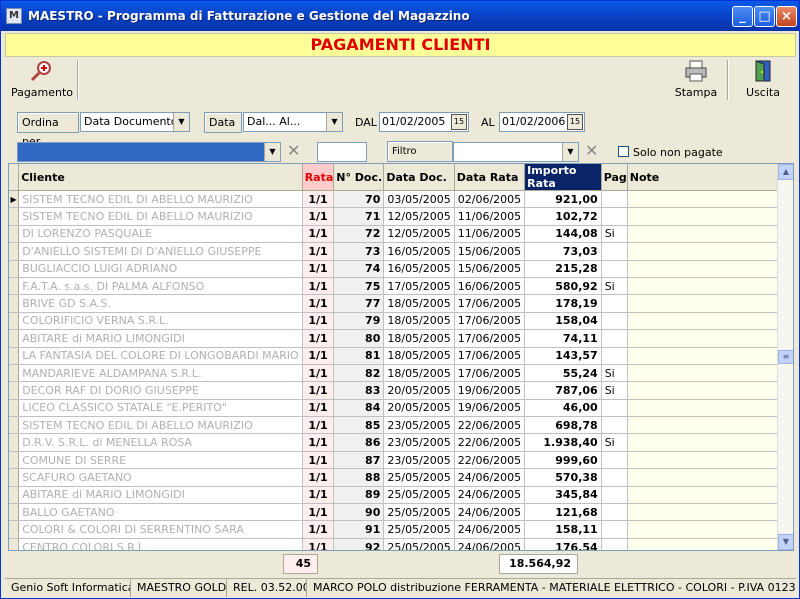 The width and height of the screenshot is (800, 599). Describe the element at coordinates (160, 477) in the screenshot. I see `cell-cliente: SCAFURO GAETANO` at that location.